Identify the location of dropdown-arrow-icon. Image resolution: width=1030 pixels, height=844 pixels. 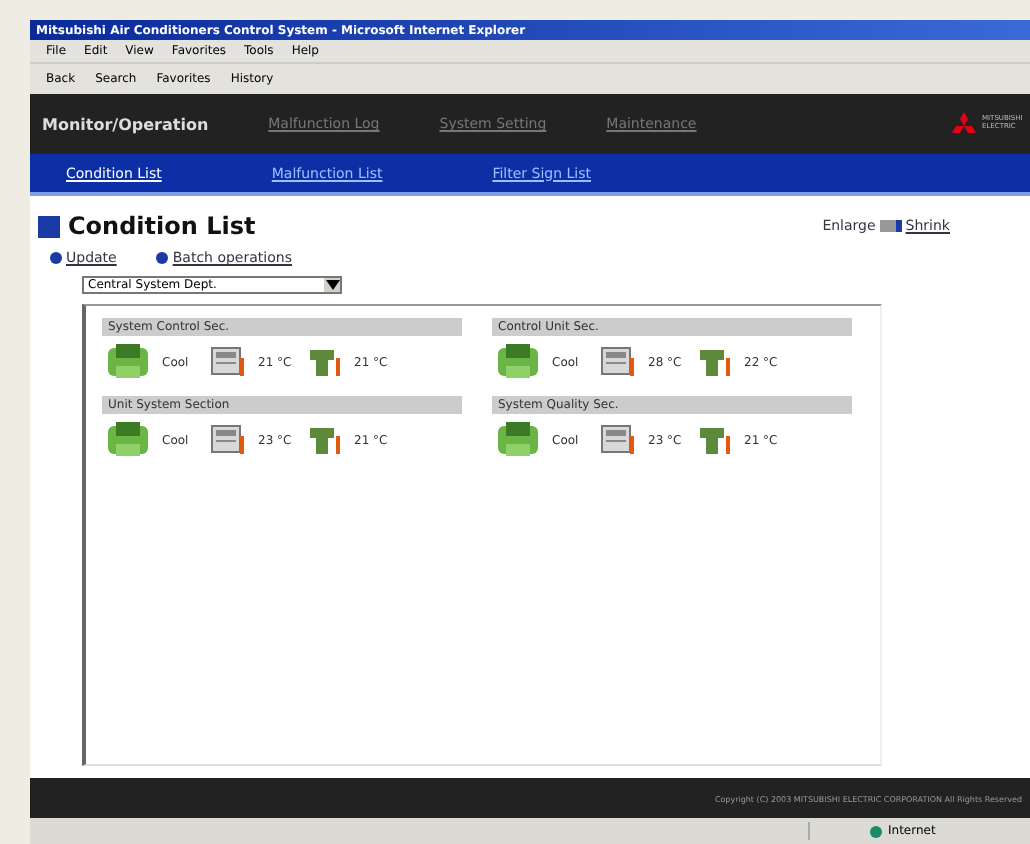
(332, 285).